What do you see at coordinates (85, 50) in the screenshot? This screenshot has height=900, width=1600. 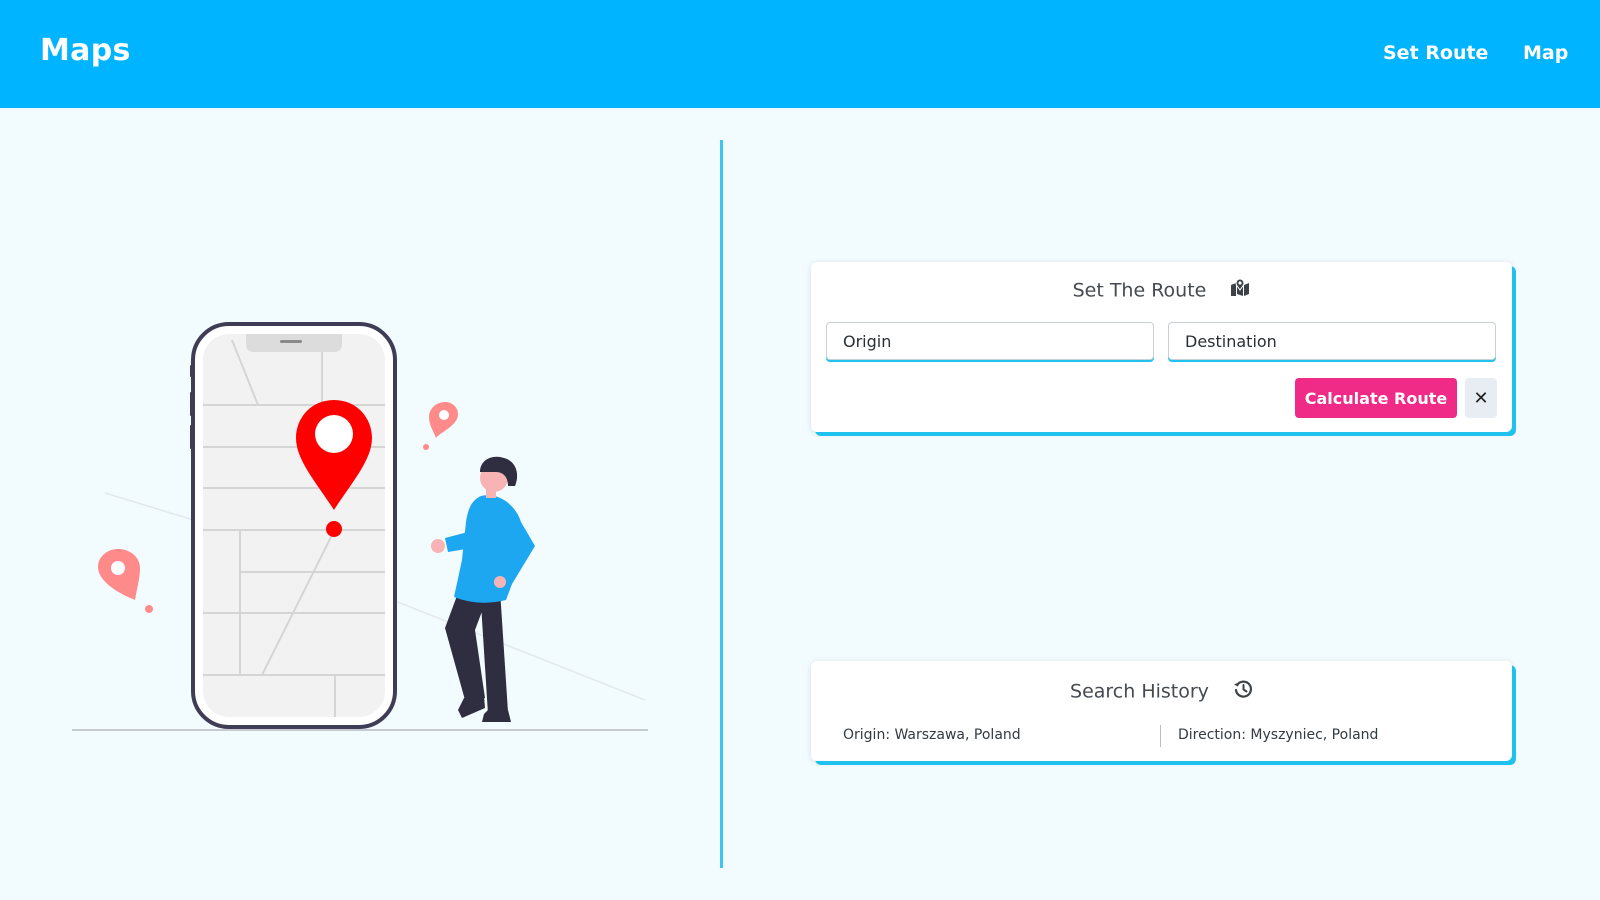 I see `brand-logo: Maps` at bounding box center [85, 50].